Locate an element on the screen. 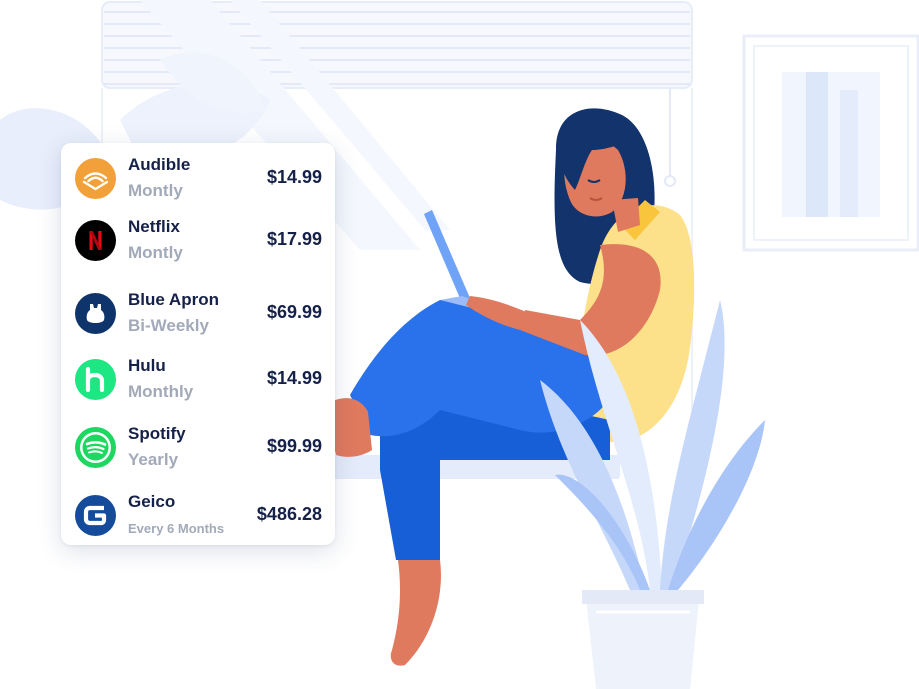  audible-logo-icon is located at coordinates (95, 178).